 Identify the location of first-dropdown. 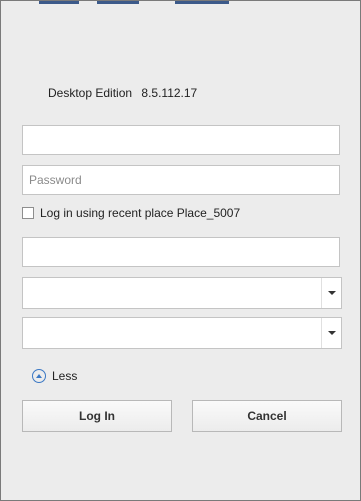
(182, 293).